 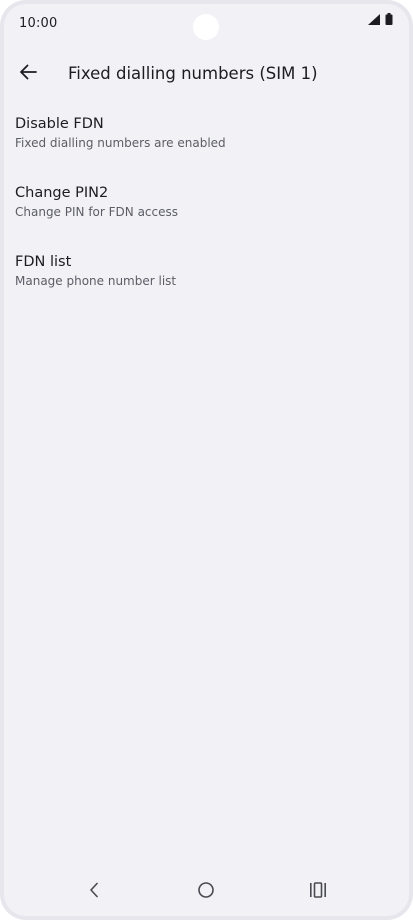 I want to click on nav-recents-icon, so click(x=318, y=892).